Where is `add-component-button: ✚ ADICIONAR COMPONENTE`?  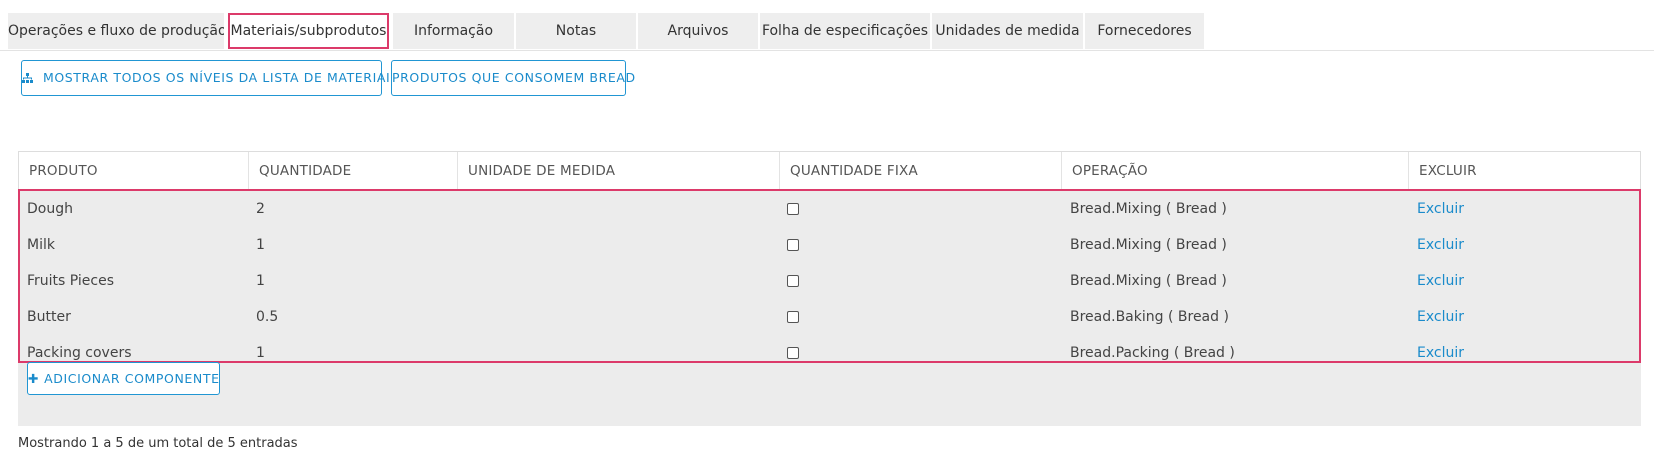
add-component-button: ✚ ADICIONAR COMPONENTE is located at coordinates (123, 378).